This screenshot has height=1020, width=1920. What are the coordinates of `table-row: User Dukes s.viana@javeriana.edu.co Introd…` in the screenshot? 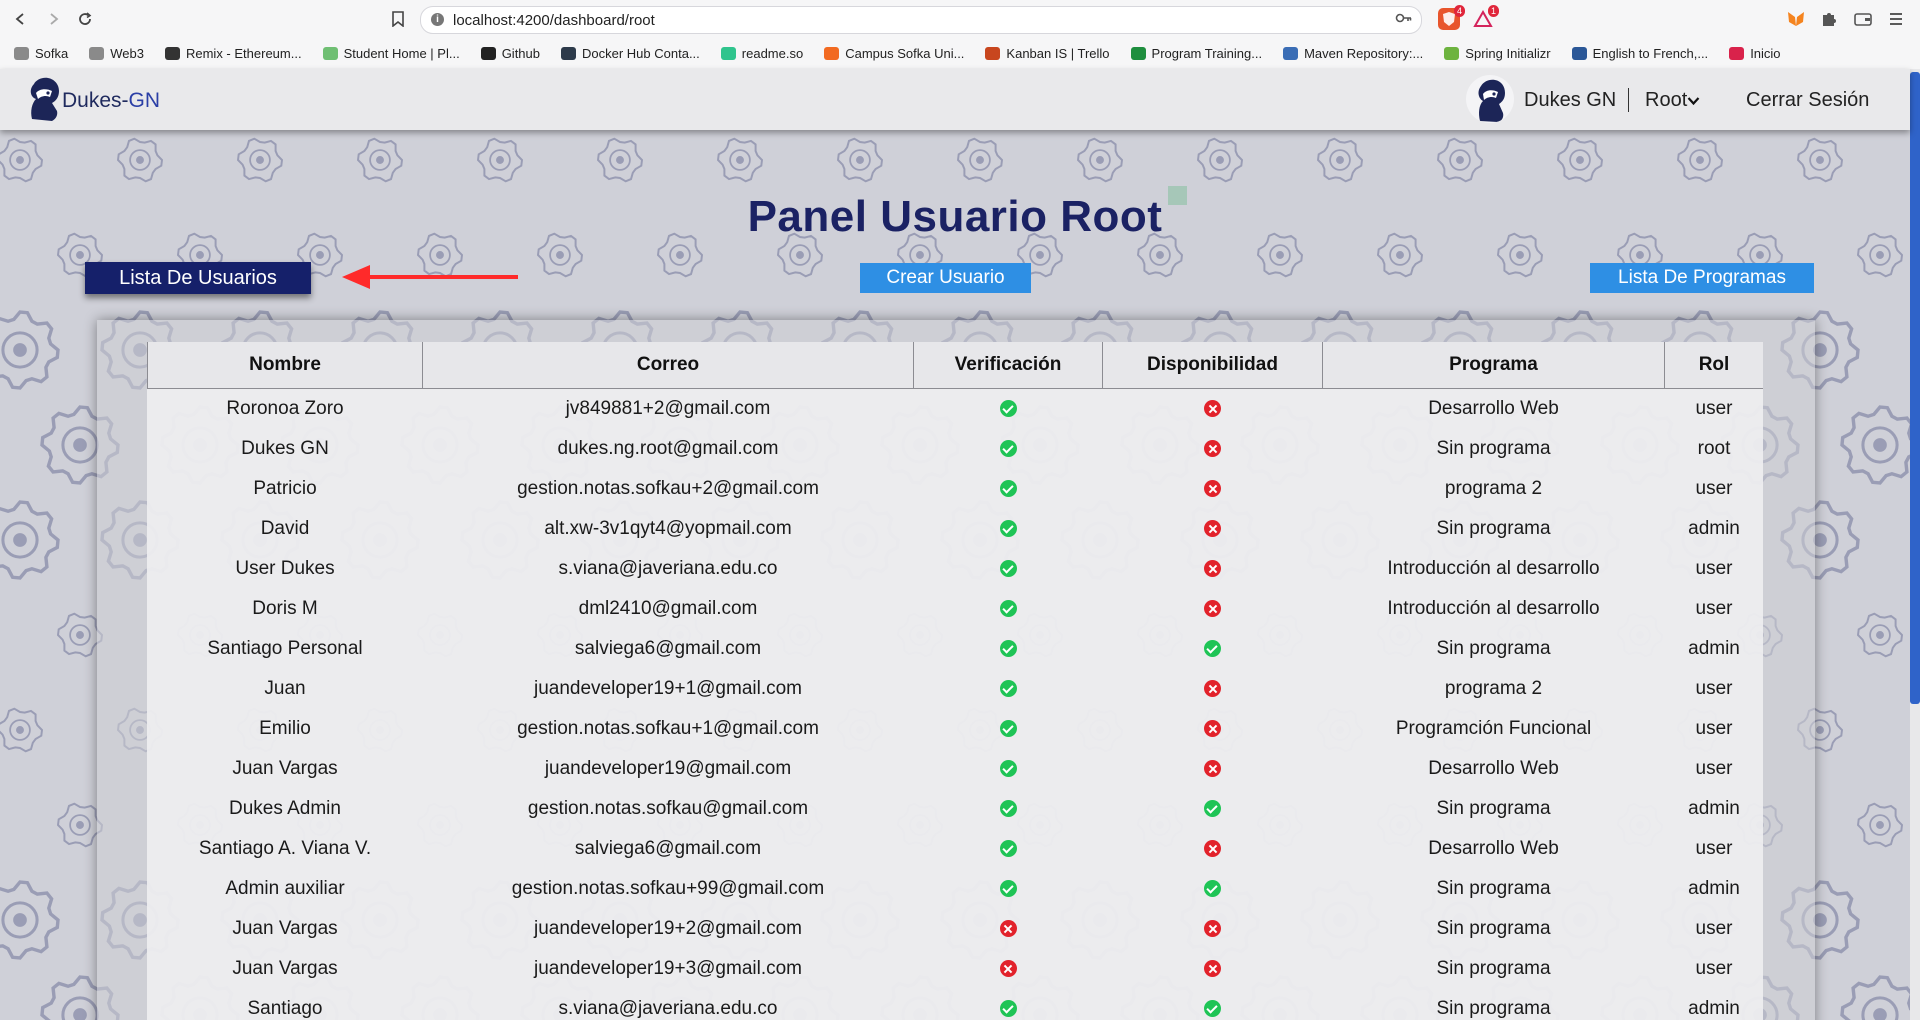 It's located at (956, 569).